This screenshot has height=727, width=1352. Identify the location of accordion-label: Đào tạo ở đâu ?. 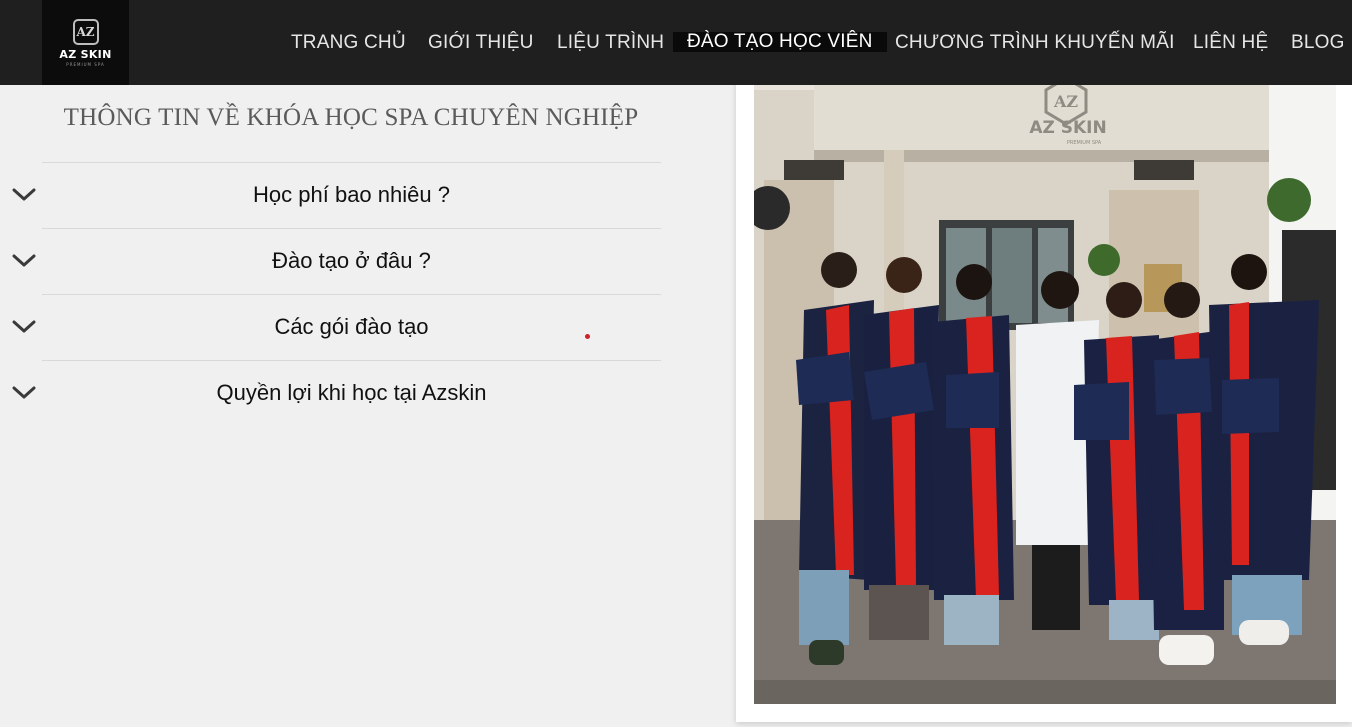
(351, 261).